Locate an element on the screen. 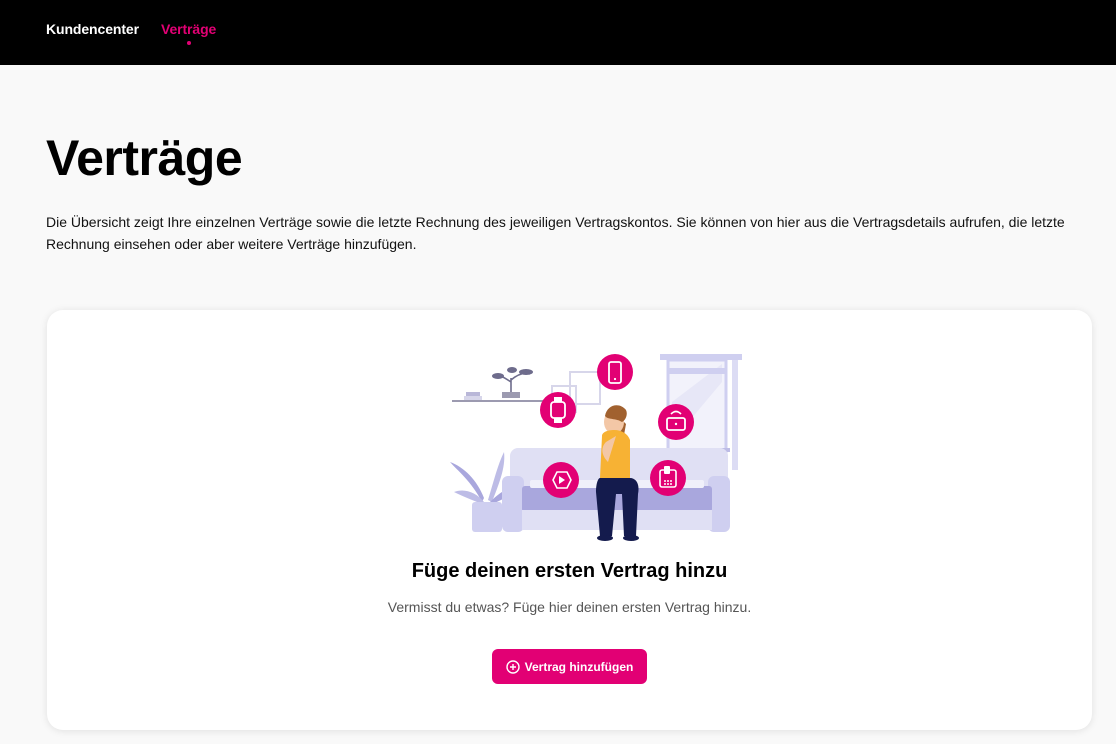 This screenshot has height=744, width=1116. router-icon is located at coordinates (676, 422).